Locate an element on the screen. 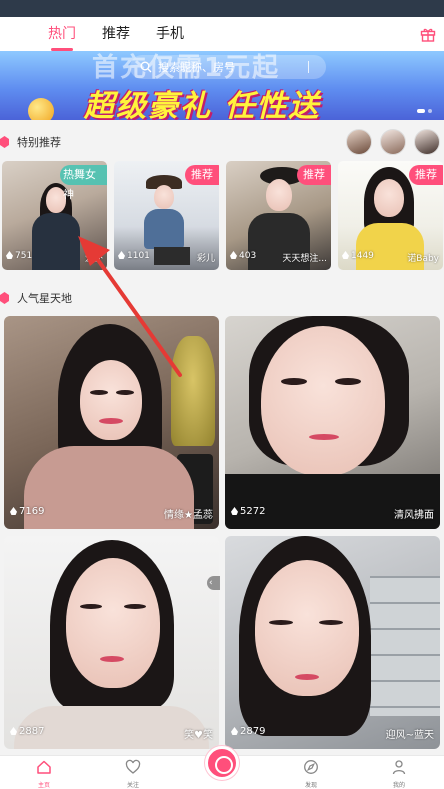 The image size is (444, 789). featured-meta: 1449 诺Baby is located at coordinates (390, 257).